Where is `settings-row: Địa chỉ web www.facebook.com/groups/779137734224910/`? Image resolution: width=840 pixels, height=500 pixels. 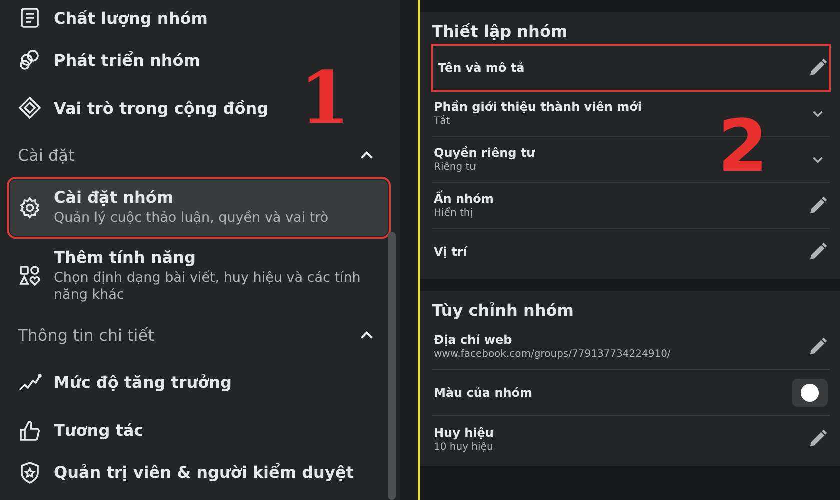
settings-row: Địa chỉ web www.facebook.com/groups/779137734224910/ is located at coordinates (631, 347).